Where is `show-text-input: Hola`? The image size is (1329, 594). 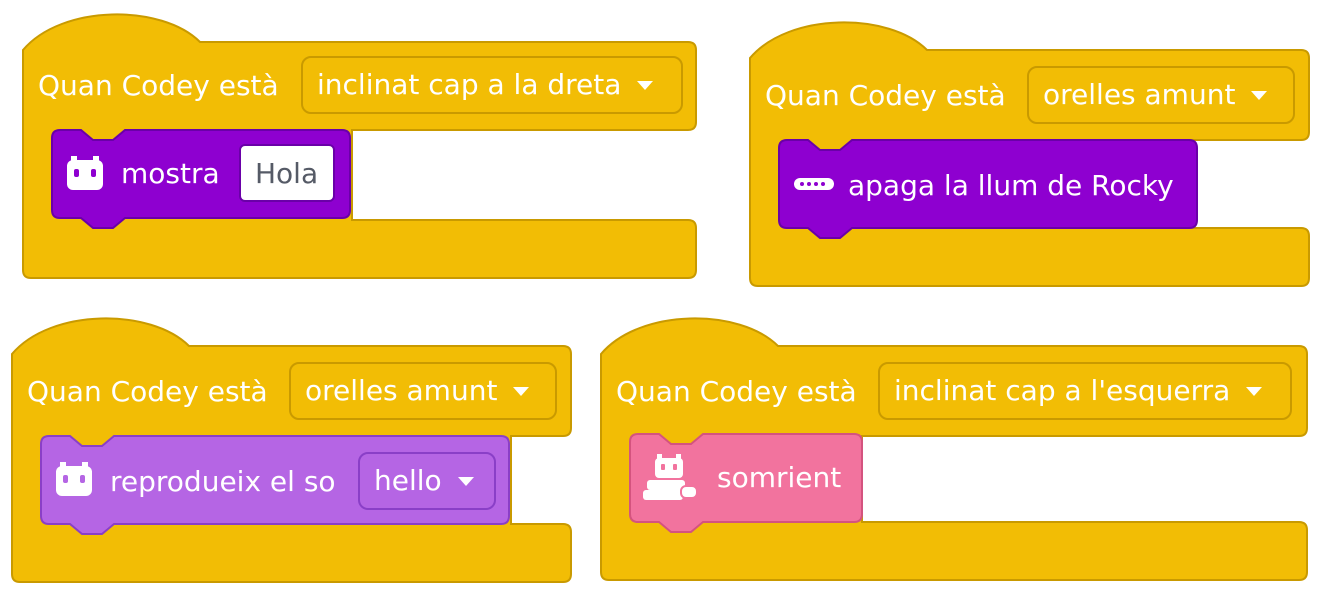
show-text-input: Hola is located at coordinates (287, 173).